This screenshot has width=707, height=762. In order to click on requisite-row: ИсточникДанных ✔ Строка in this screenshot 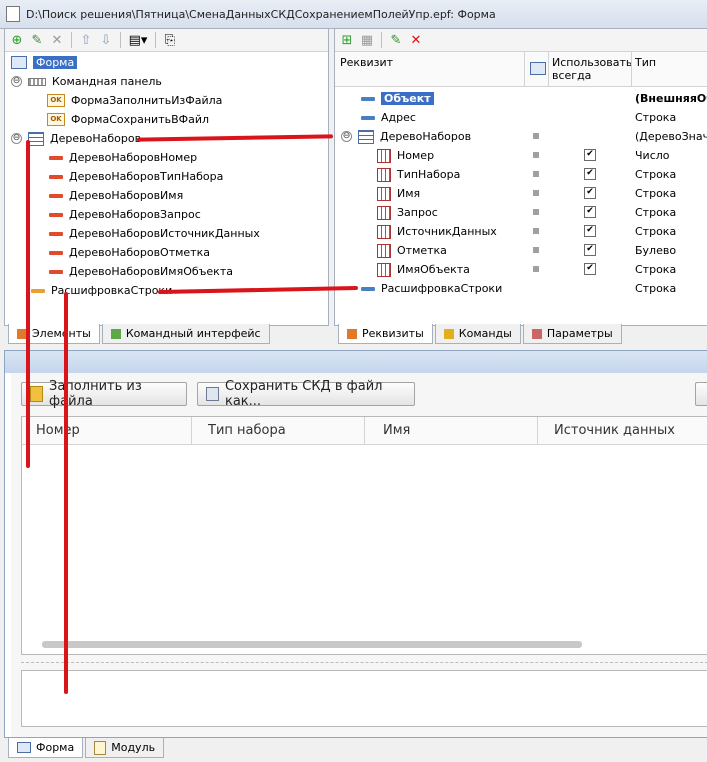, I will do `click(521, 231)`.